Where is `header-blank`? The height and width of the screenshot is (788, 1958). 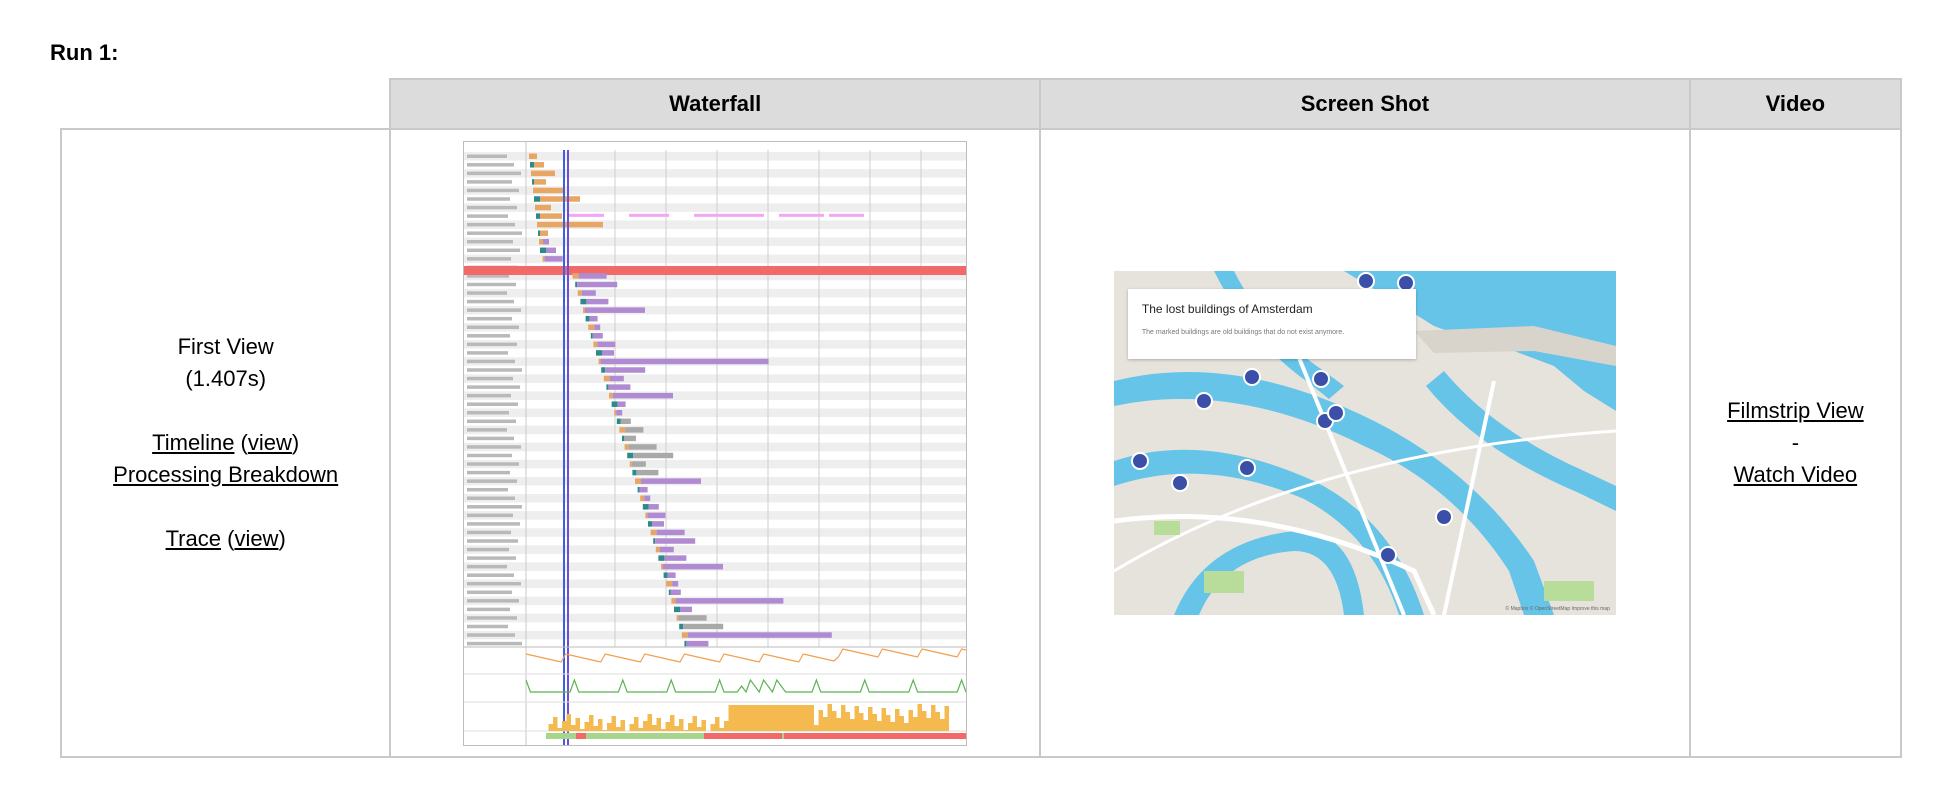 header-blank is located at coordinates (226, 104).